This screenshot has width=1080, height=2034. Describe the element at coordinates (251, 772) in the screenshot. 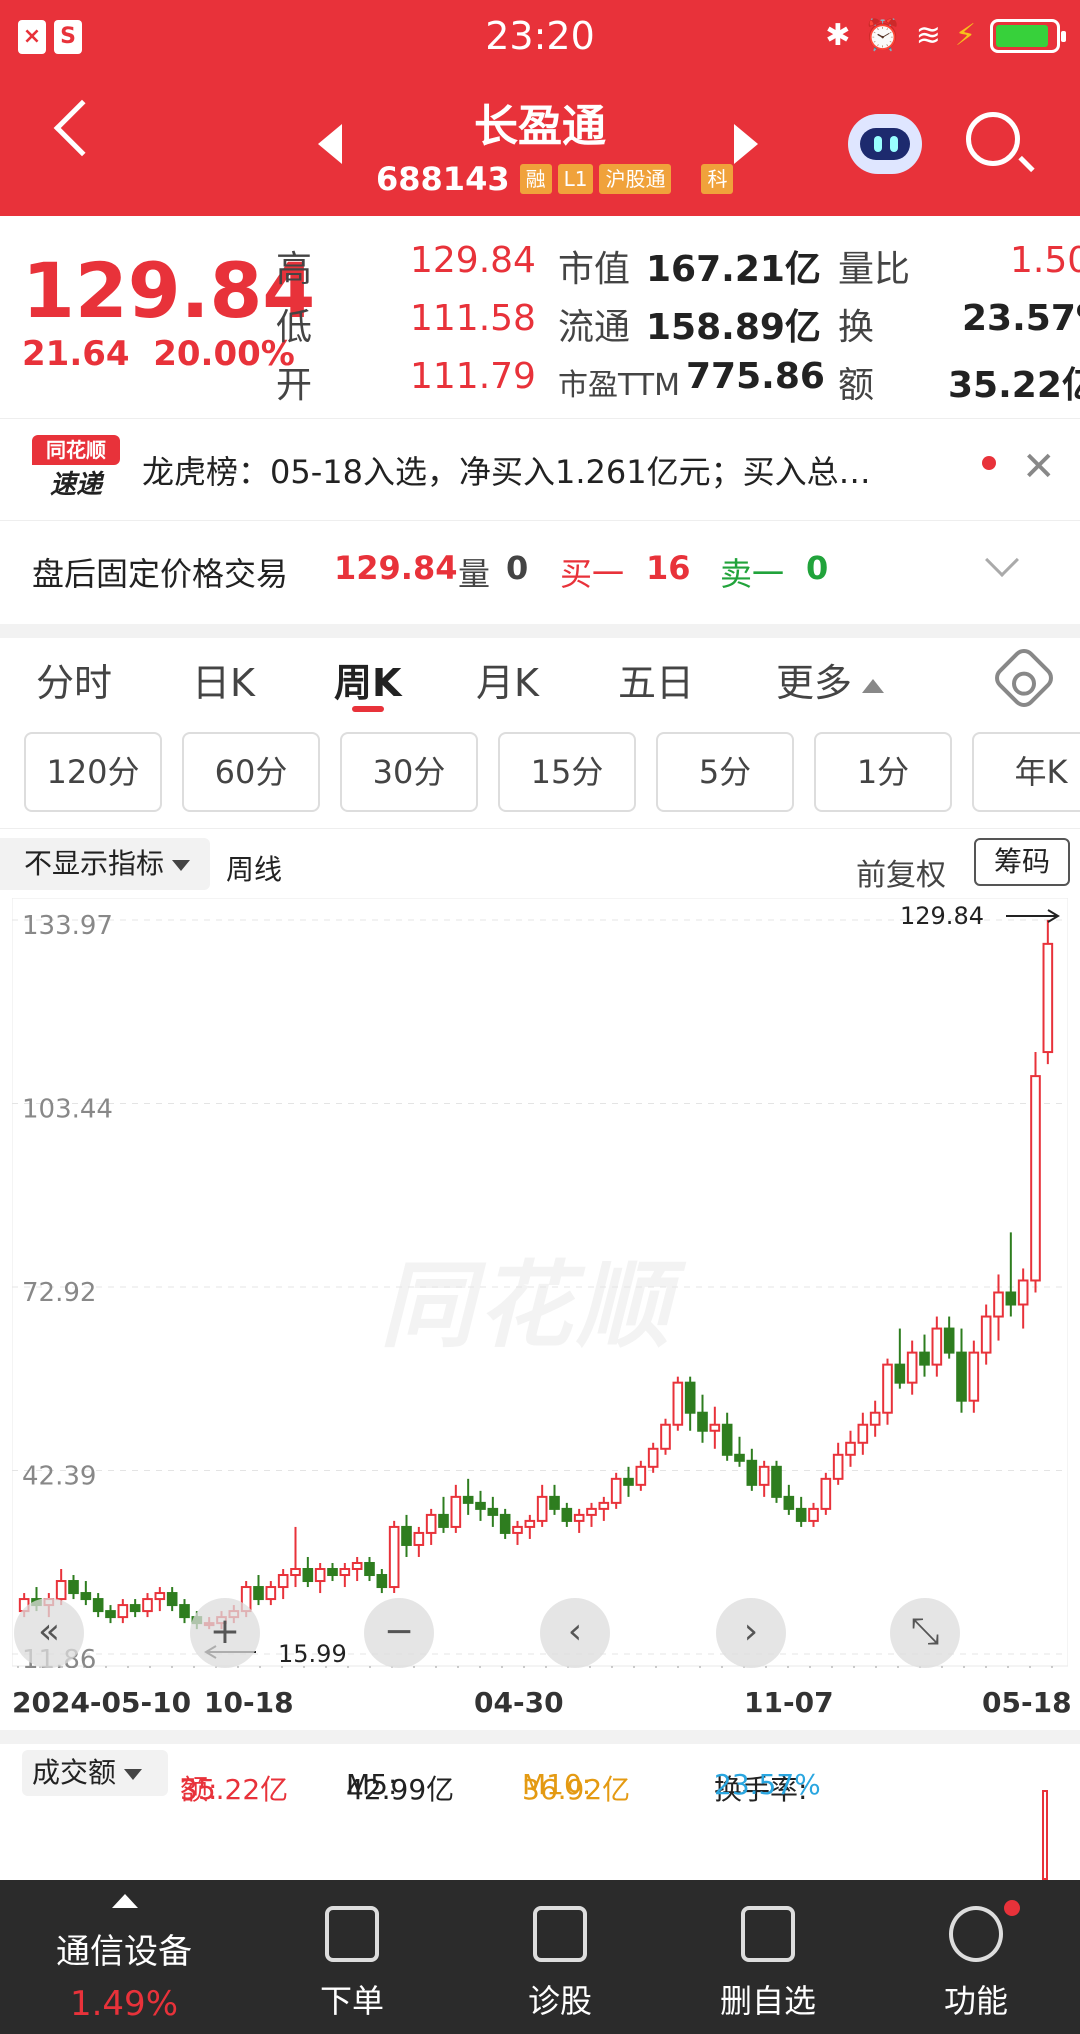

I see `period-60min: 60分` at that location.